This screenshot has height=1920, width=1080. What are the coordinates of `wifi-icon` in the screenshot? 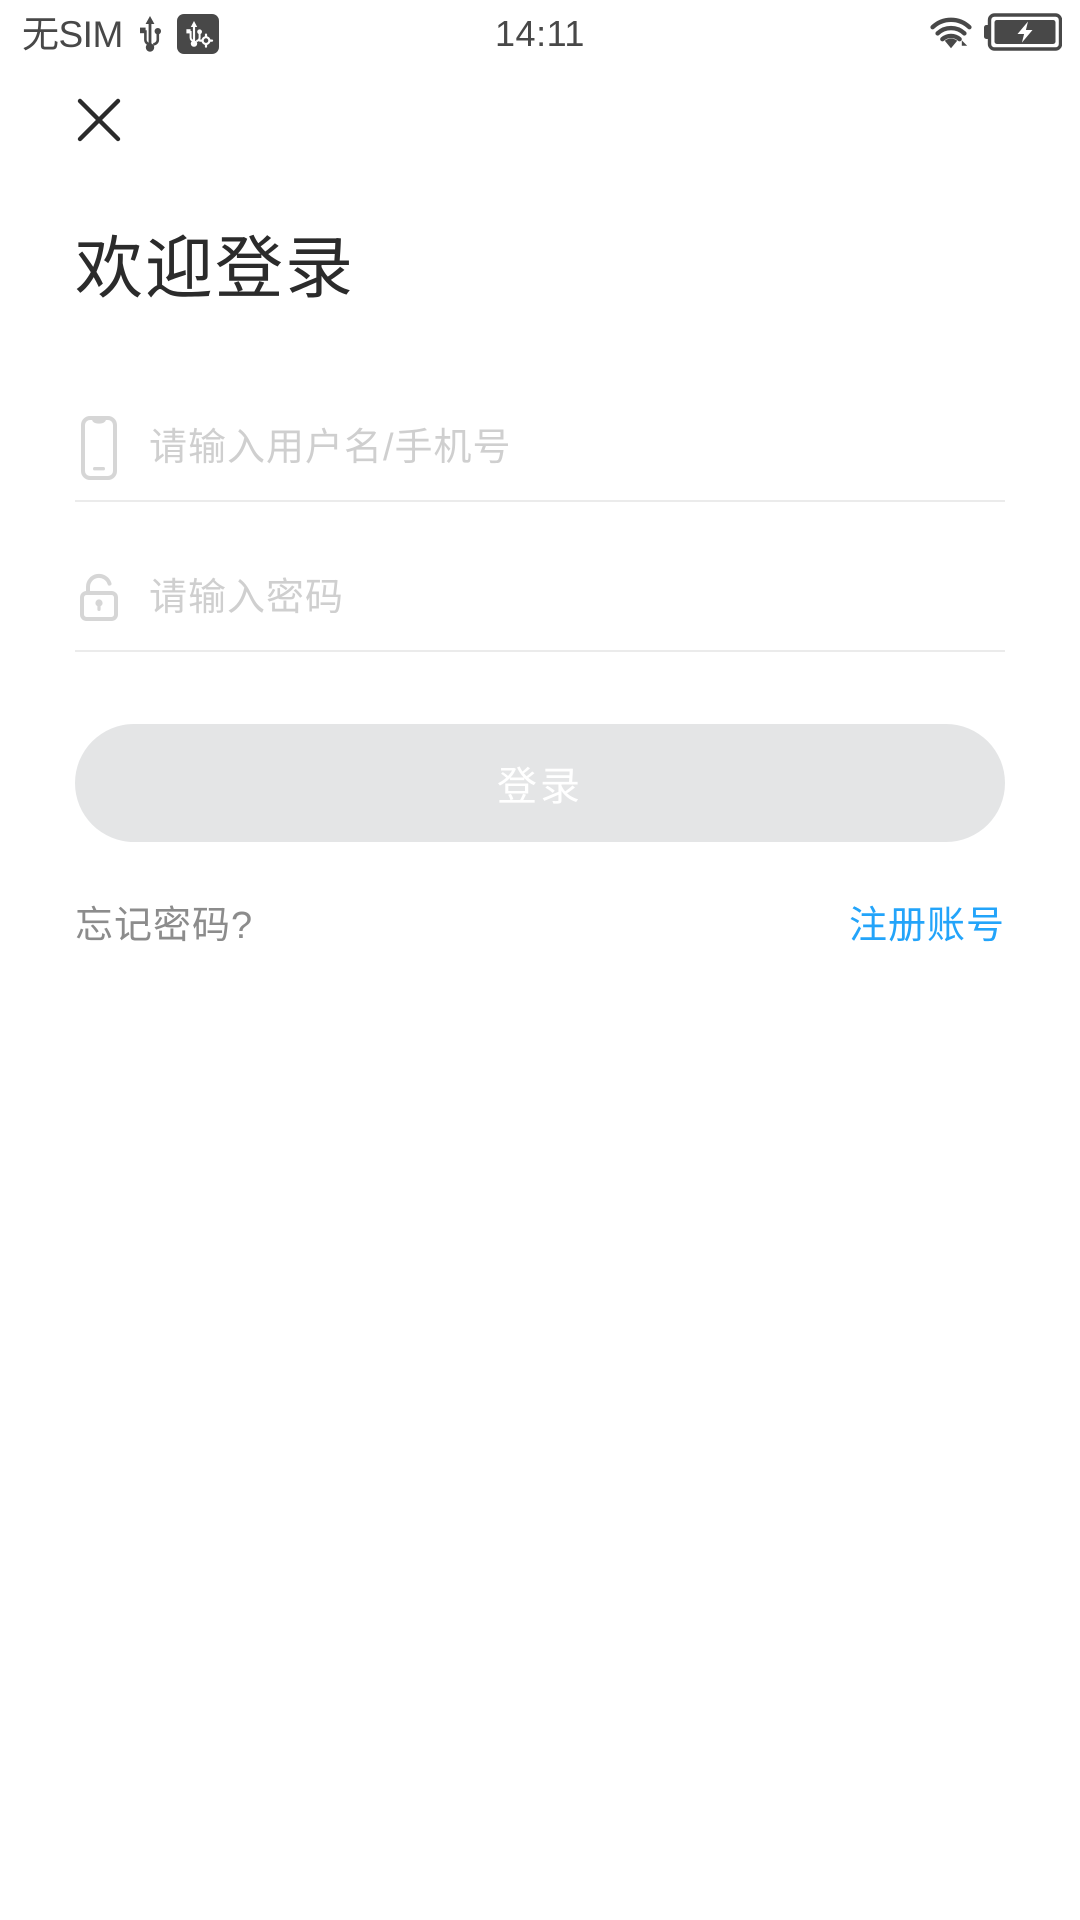 It's located at (951, 34).